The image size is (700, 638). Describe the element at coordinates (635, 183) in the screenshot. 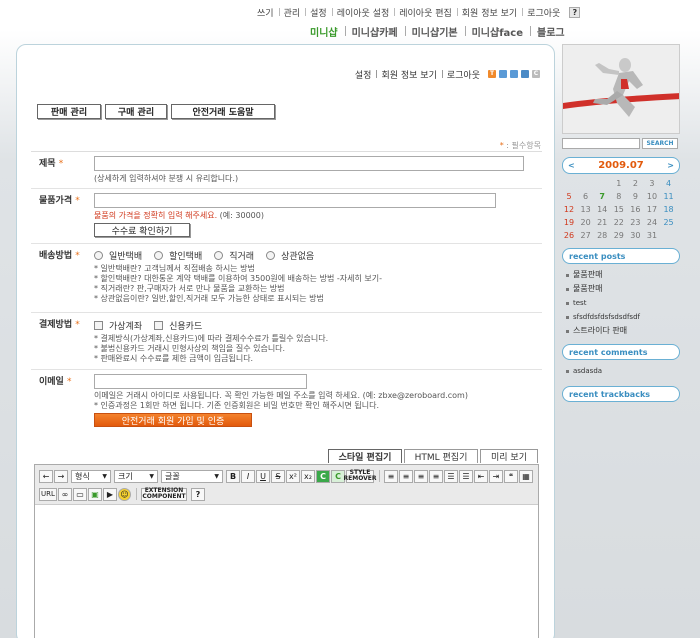

I see `calendar-day: 2` at that location.